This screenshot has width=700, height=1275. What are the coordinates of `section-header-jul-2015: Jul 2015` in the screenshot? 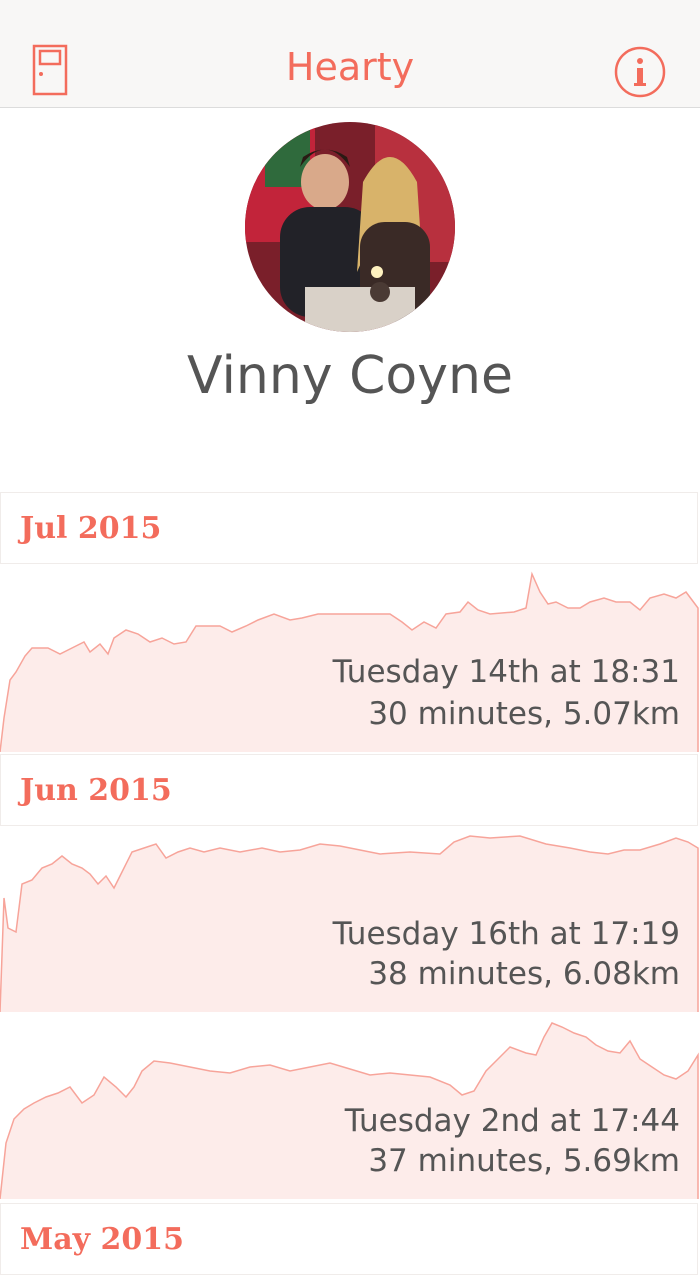 It's located at (349, 528).